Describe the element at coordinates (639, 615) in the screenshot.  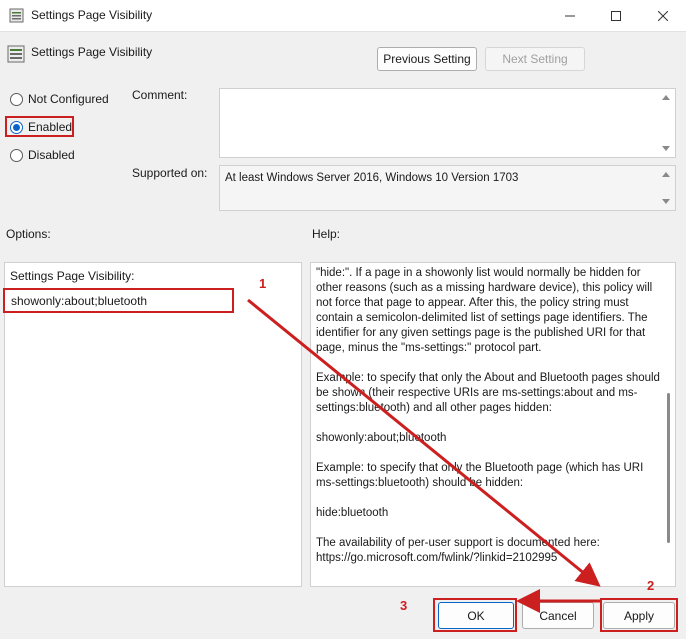
I see `apply-highlight-box` at that location.